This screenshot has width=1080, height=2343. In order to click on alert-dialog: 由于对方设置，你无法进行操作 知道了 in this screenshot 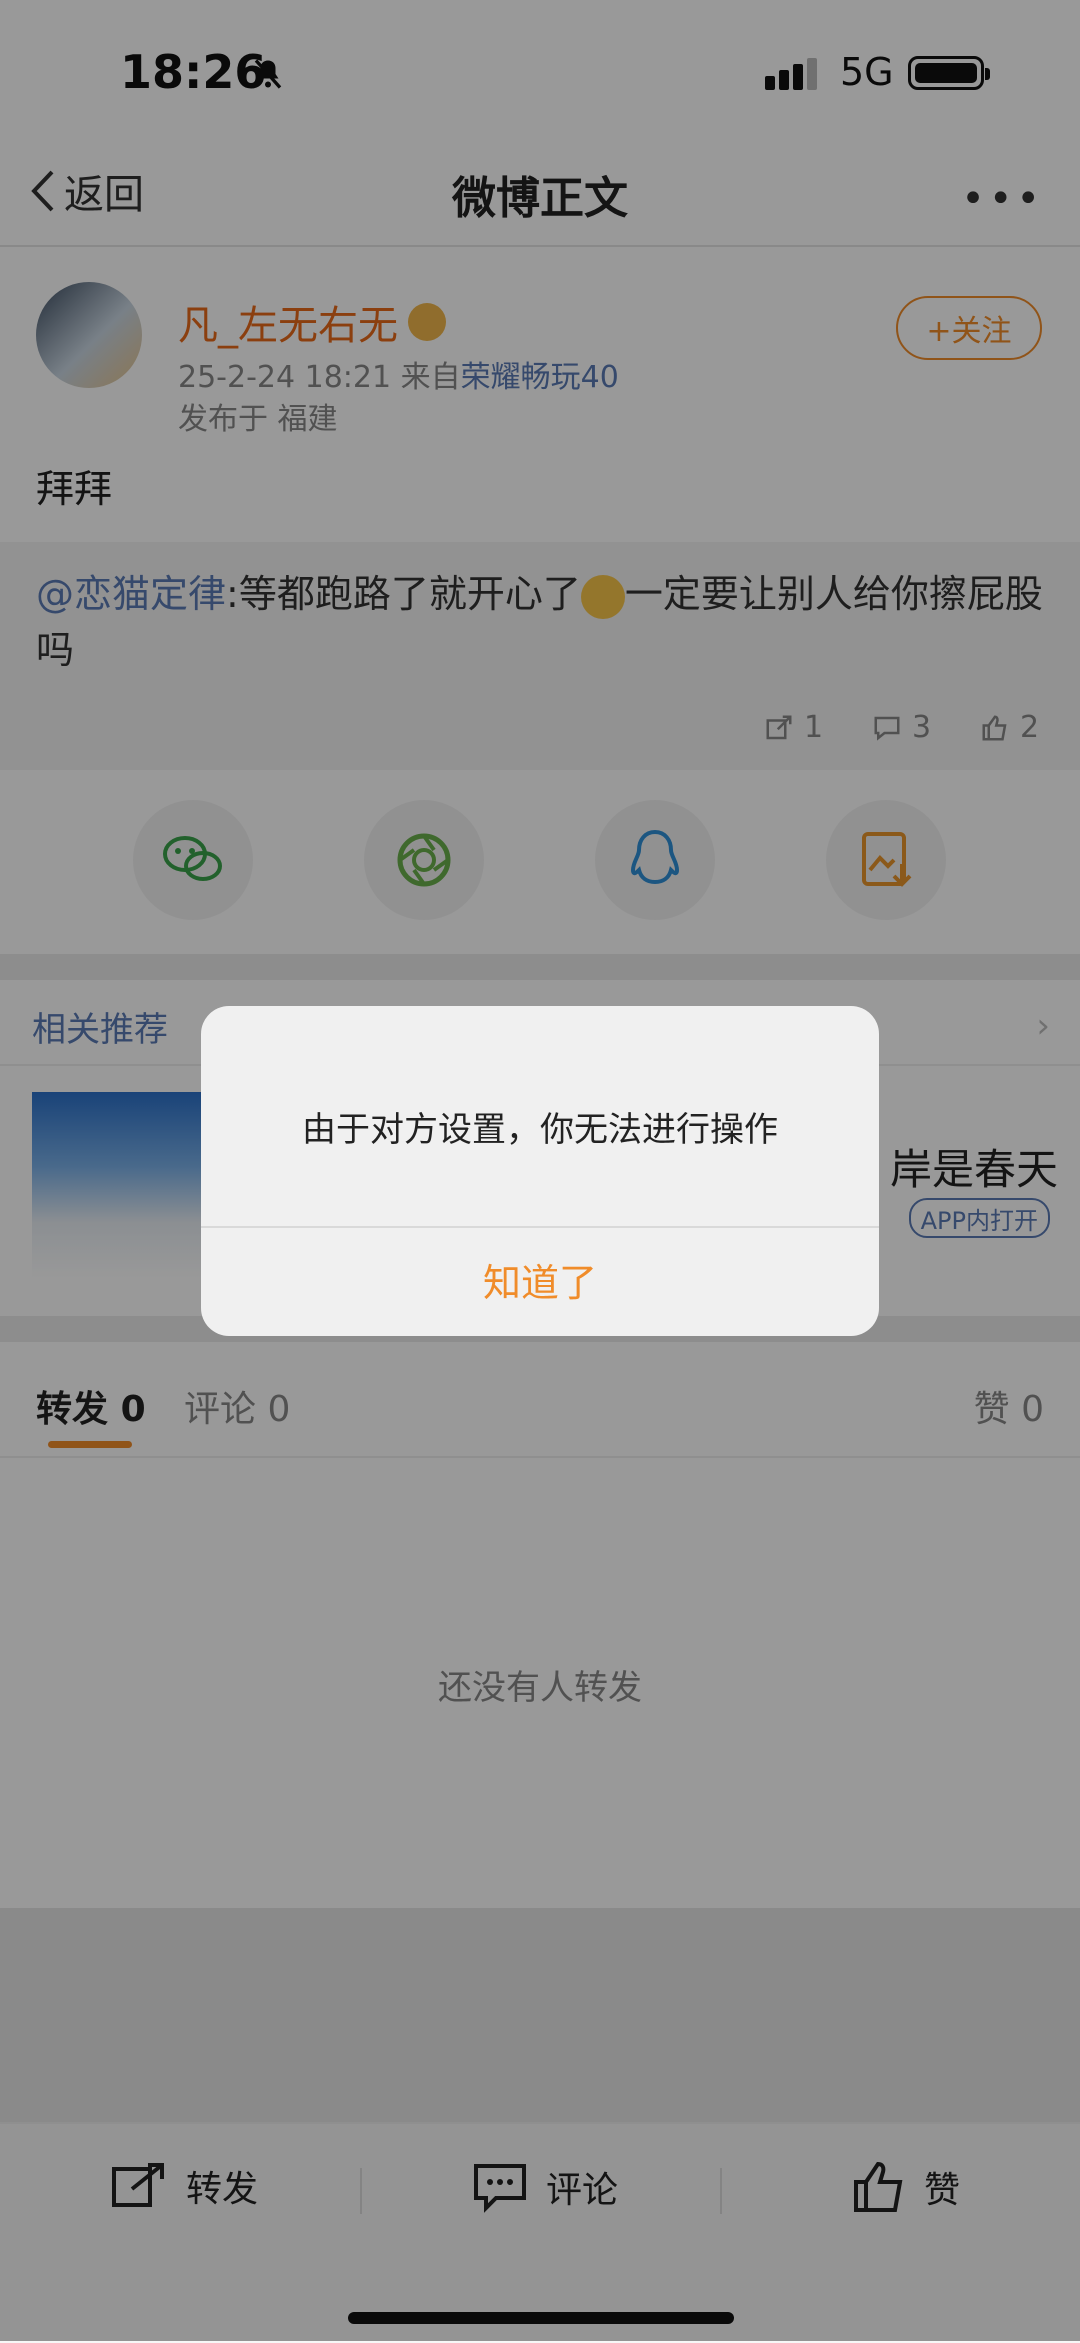, I will do `click(540, 1171)`.